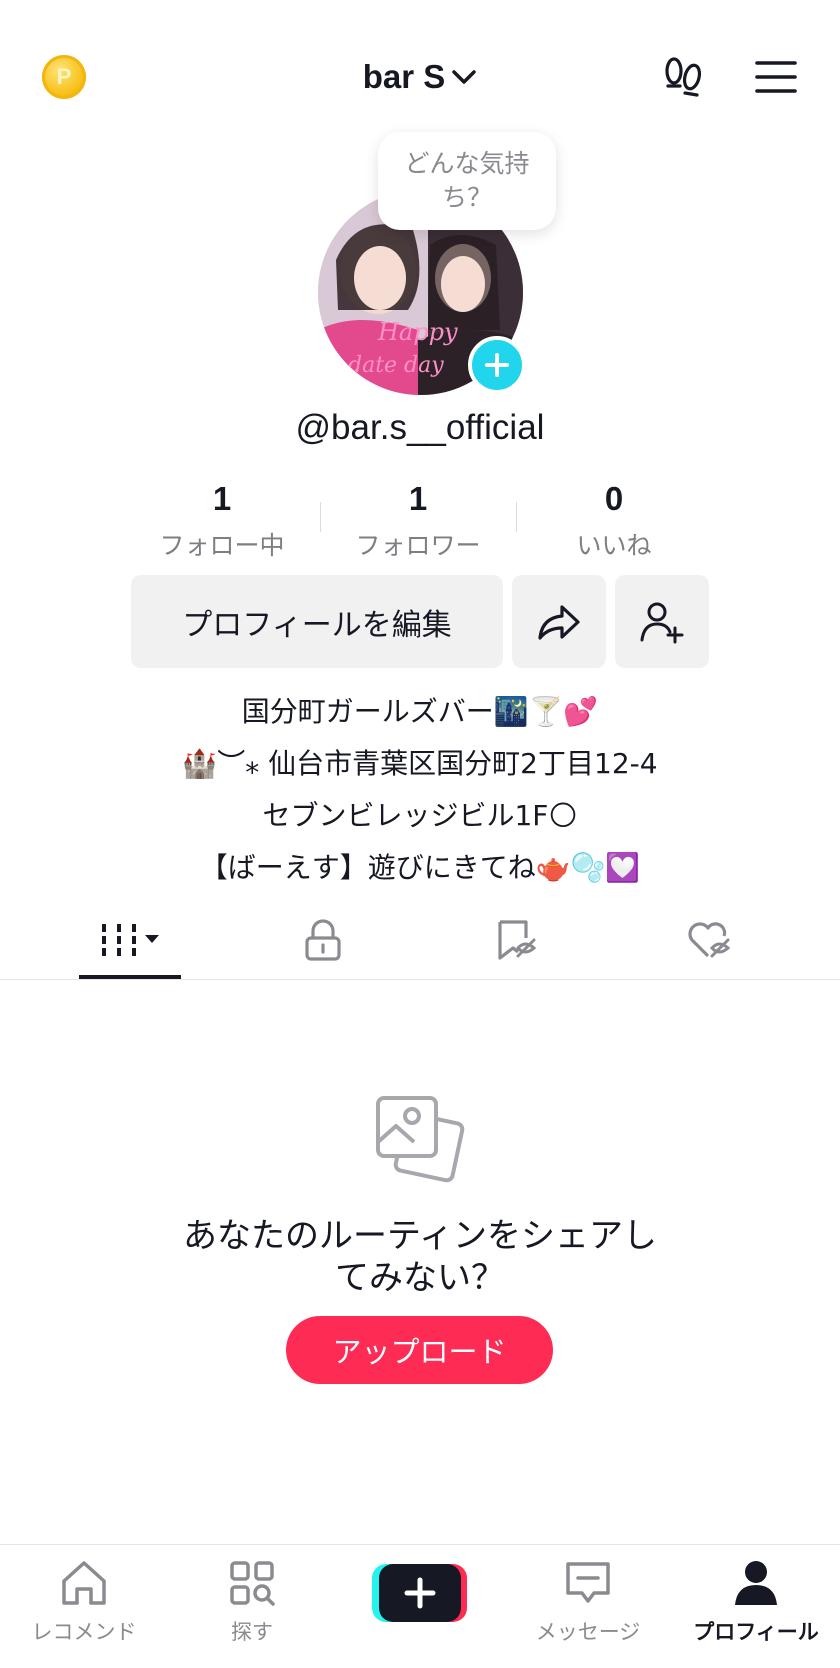 This screenshot has width=840, height=1668. Describe the element at coordinates (419, 1593) in the screenshot. I see `create-icon` at that location.